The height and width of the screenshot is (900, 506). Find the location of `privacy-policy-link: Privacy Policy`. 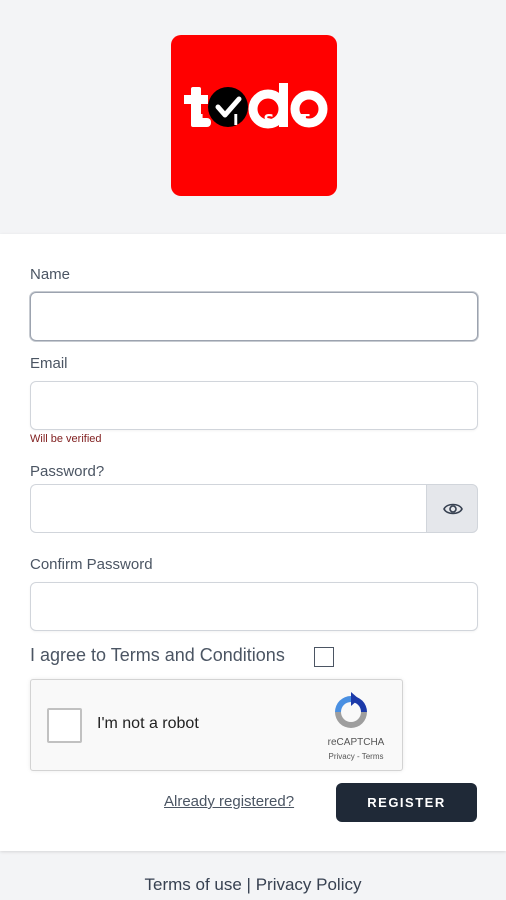

privacy-policy-link: Privacy Policy is located at coordinates (309, 884).